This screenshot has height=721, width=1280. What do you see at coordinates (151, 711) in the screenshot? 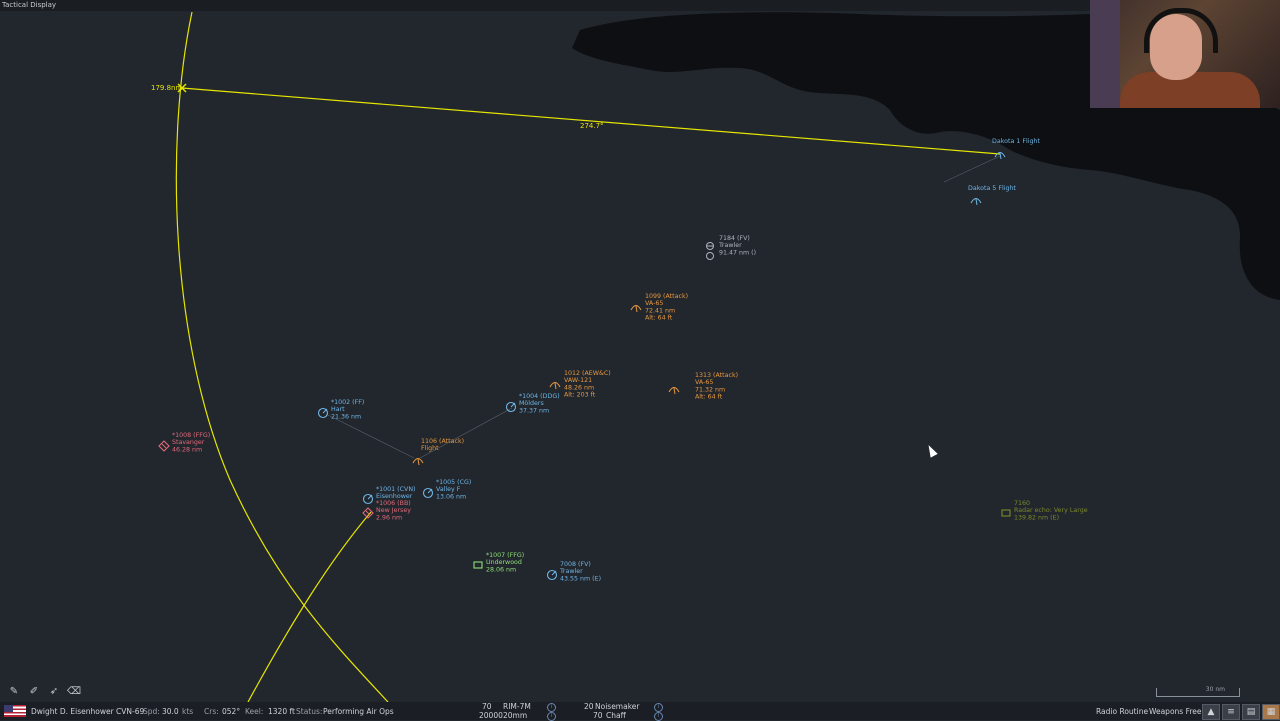
I see `speed-label: Spd:` at bounding box center [151, 711].